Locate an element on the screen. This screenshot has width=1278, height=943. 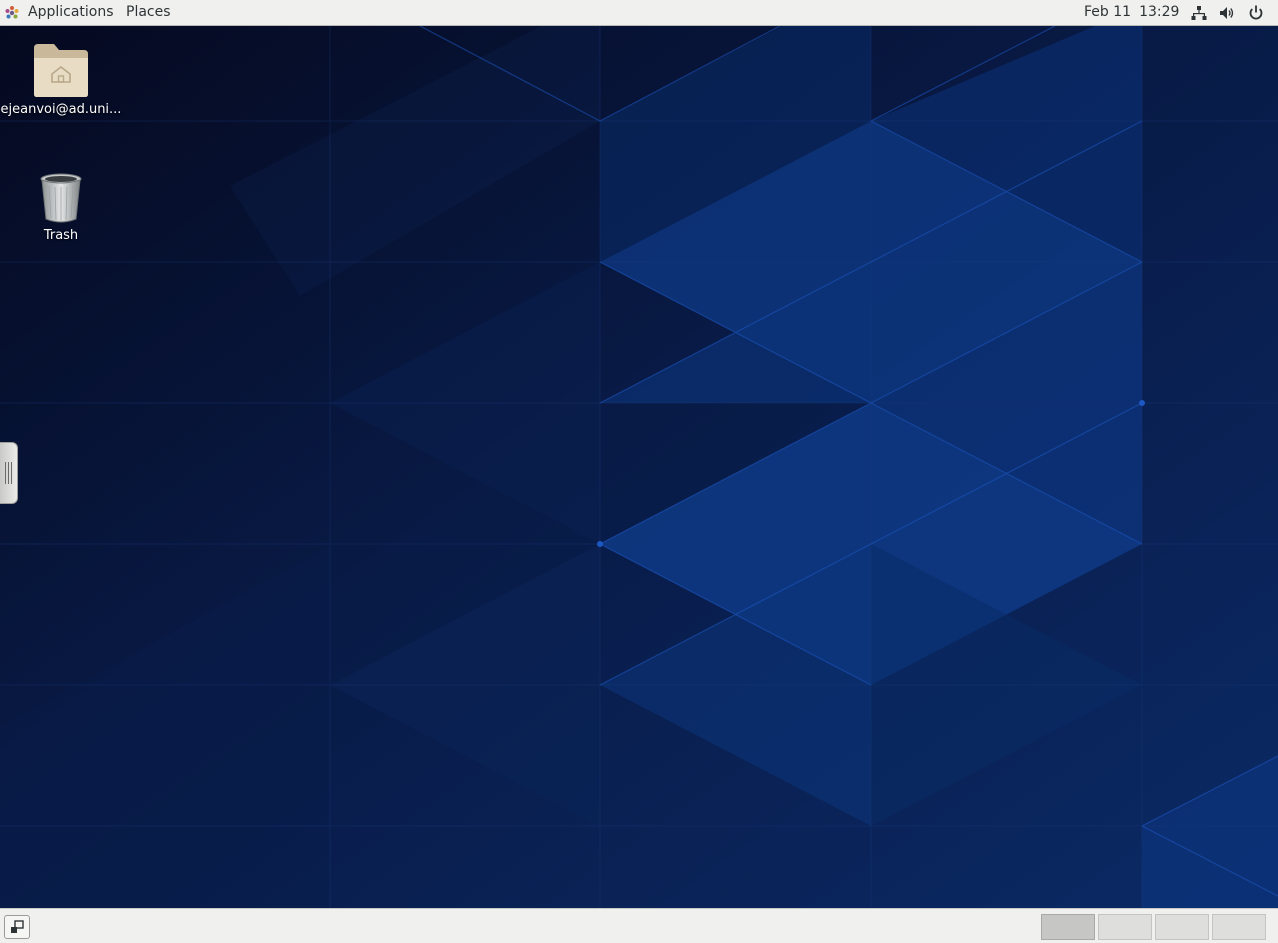
applications-menu: Applications is located at coordinates (59, 12).